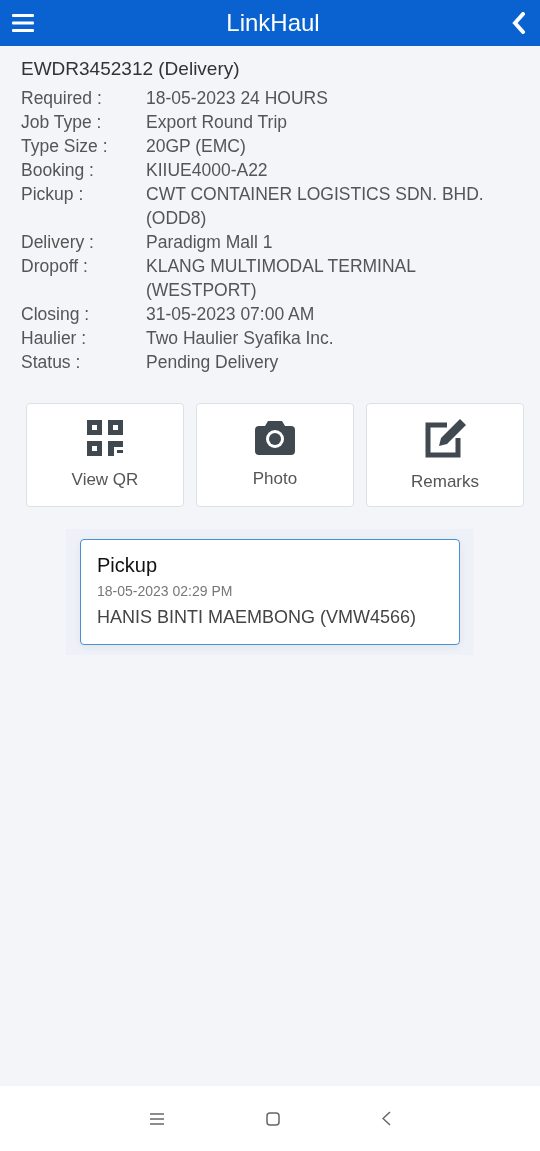 The height and width of the screenshot is (1151, 540). What do you see at coordinates (51, 362) in the screenshot?
I see `field-label: Status :` at bounding box center [51, 362].